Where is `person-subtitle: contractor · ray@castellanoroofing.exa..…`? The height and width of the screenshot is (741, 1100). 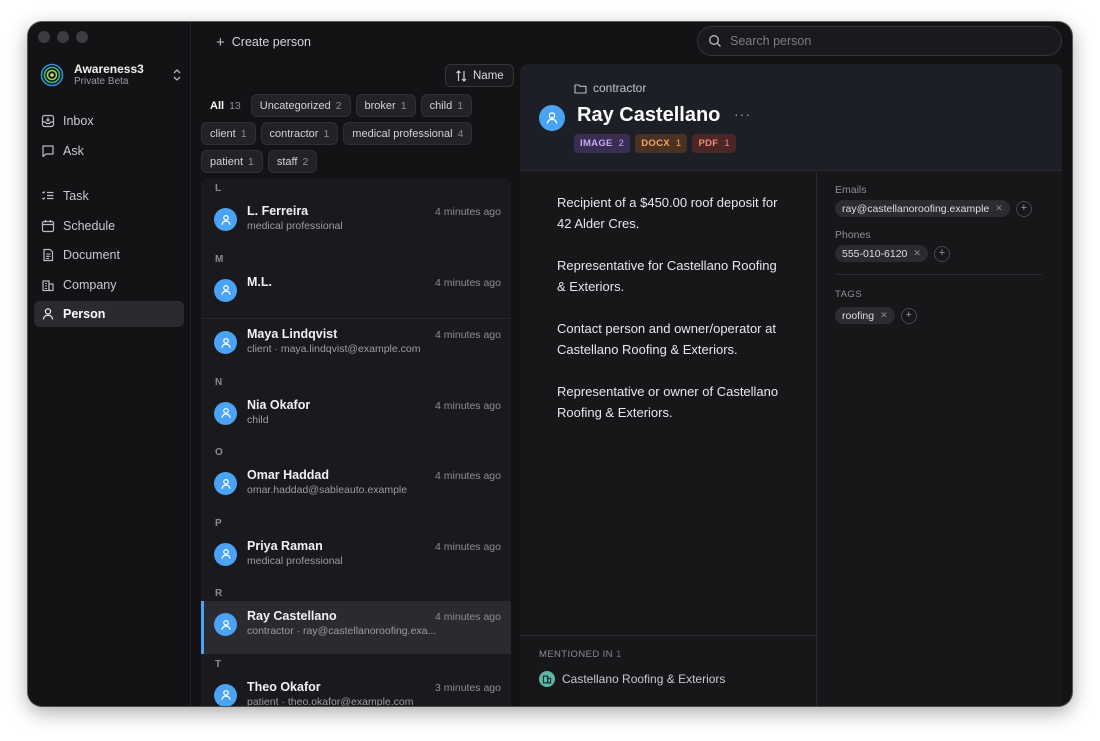
person-subtitle: contractor · ray@castellanoroofing.exa..… is located at coordinates (342, 631).